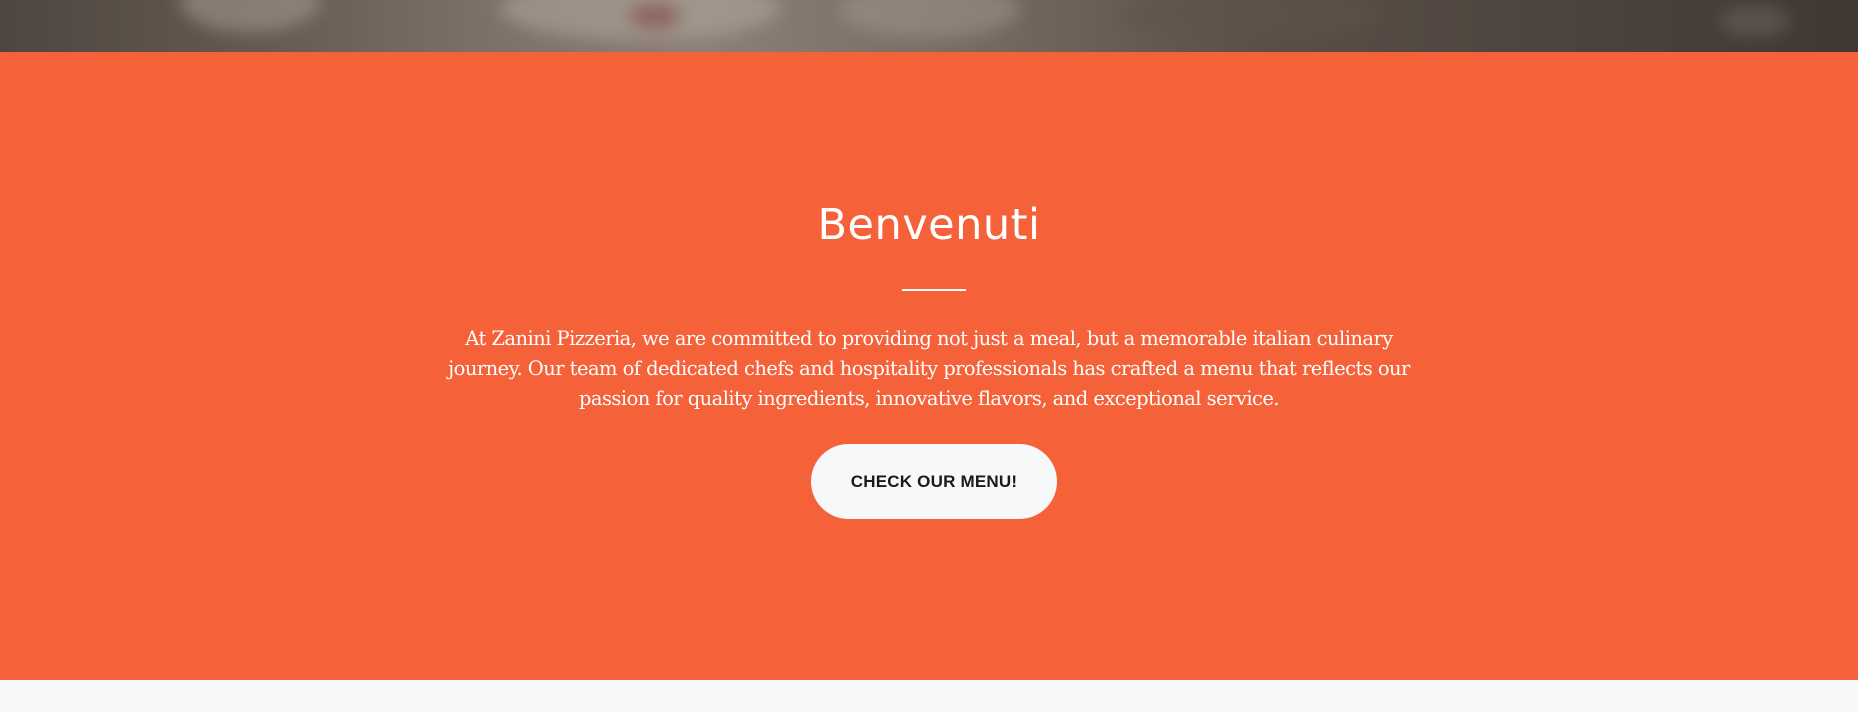  Describe the element at coordinates (929, 696) in the screenshot. I see `next-section-band` at that location.